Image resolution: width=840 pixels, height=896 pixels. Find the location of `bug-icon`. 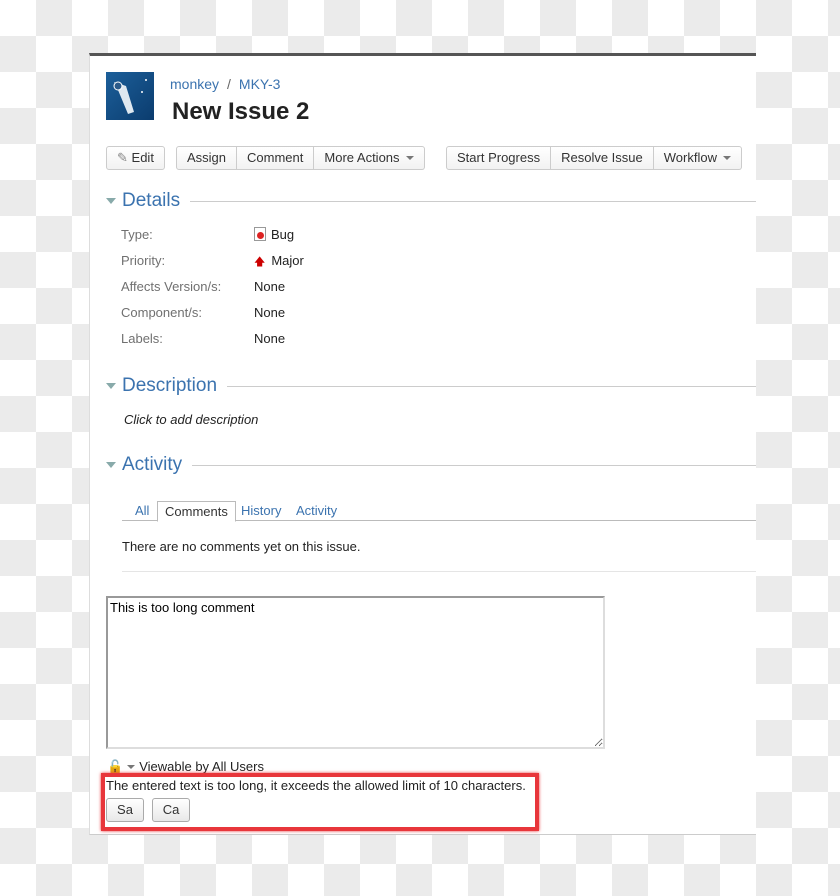

bug-icon is located at coordinates (260, 234).